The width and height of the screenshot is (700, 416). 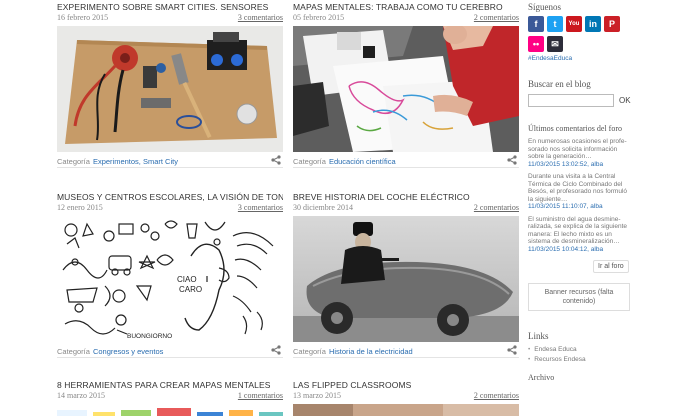 I want to click on hashtag-link: #EndesaEduca, so click(x=580, y=58).